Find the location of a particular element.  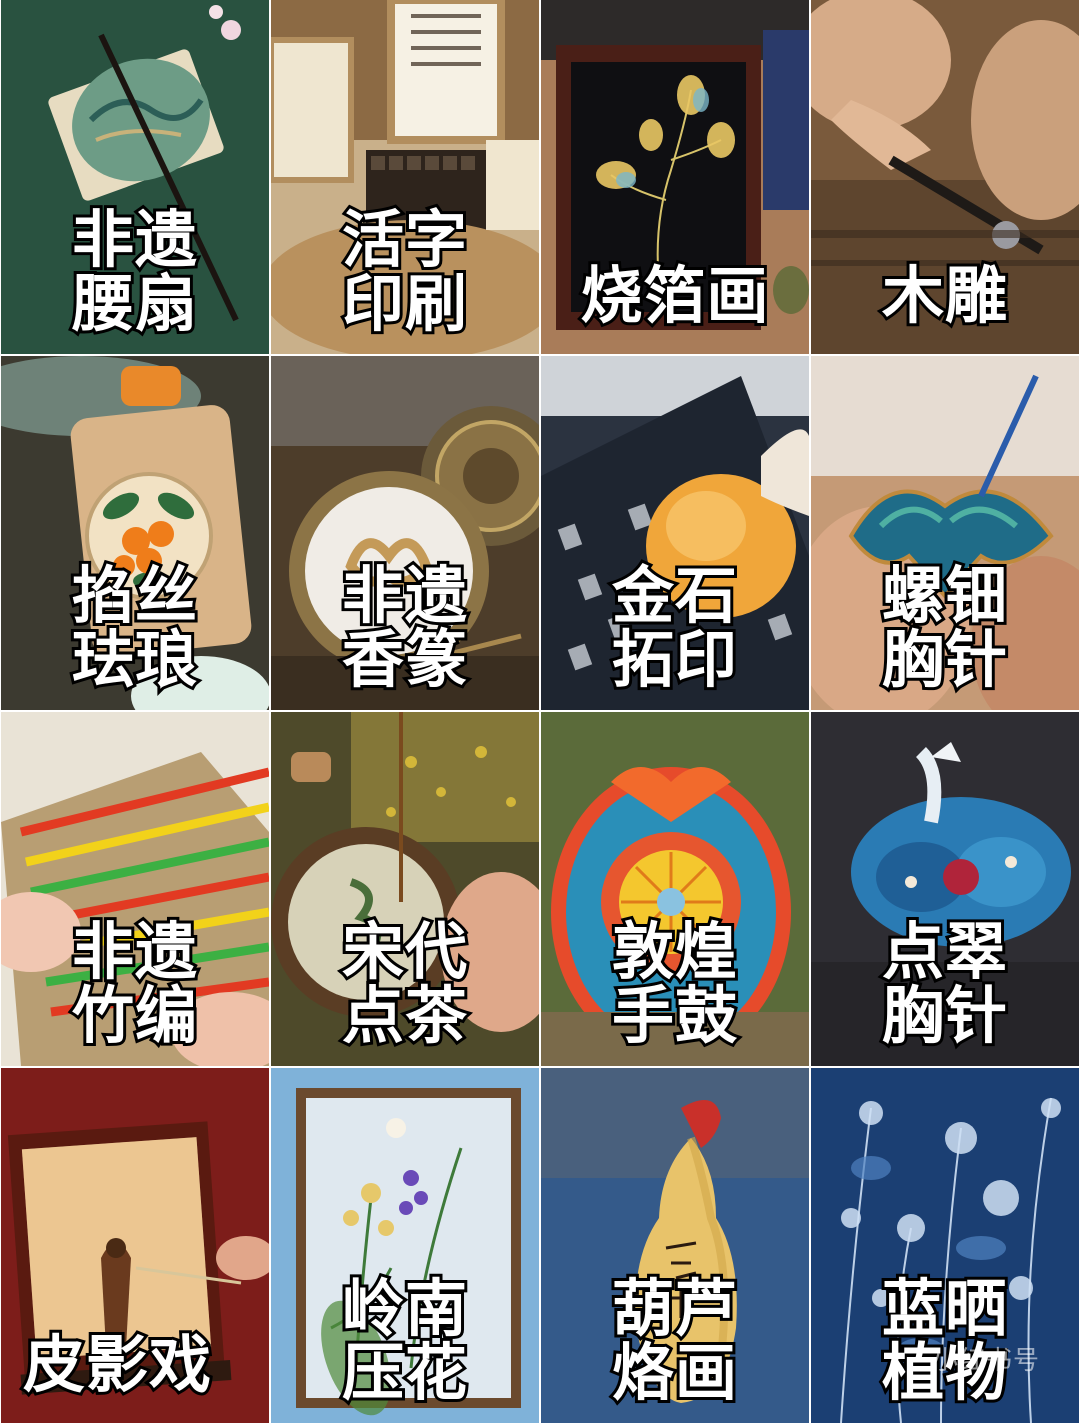

tile-kingfisher-brooch: 点翠 胸针 is located at coordinates (945, 889).